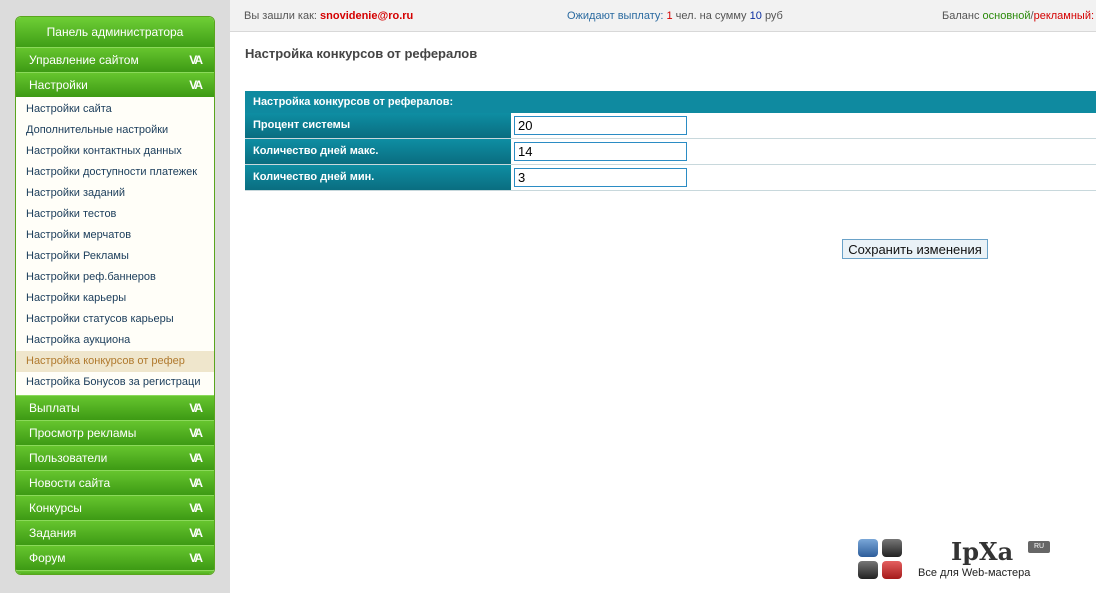  I want to click on menu-section-label: Просмотр рекламы, so click(83, 433).